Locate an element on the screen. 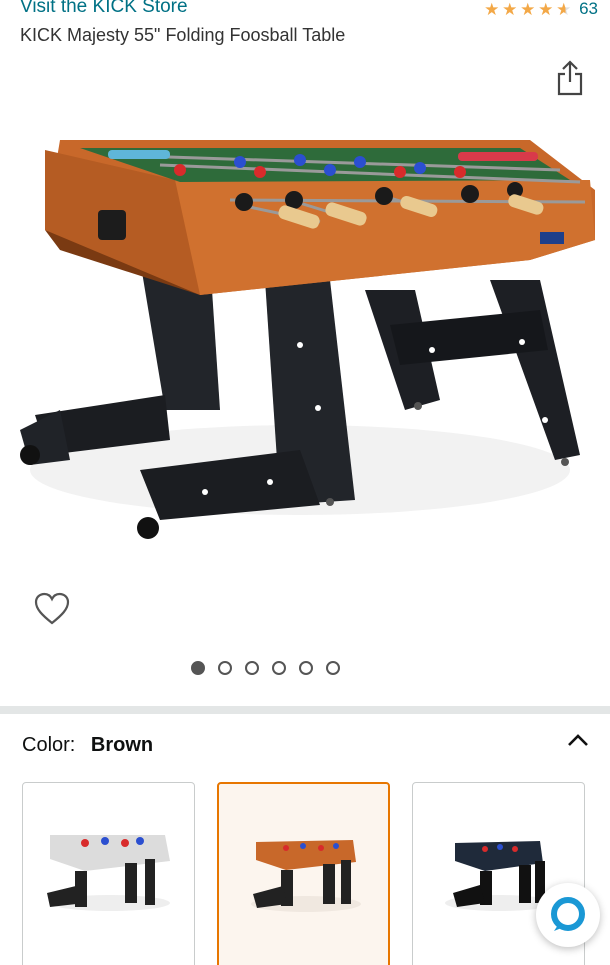 The height and width of the screenshot is (965, 610). swatch-brown is located at coordinates (303, 873).